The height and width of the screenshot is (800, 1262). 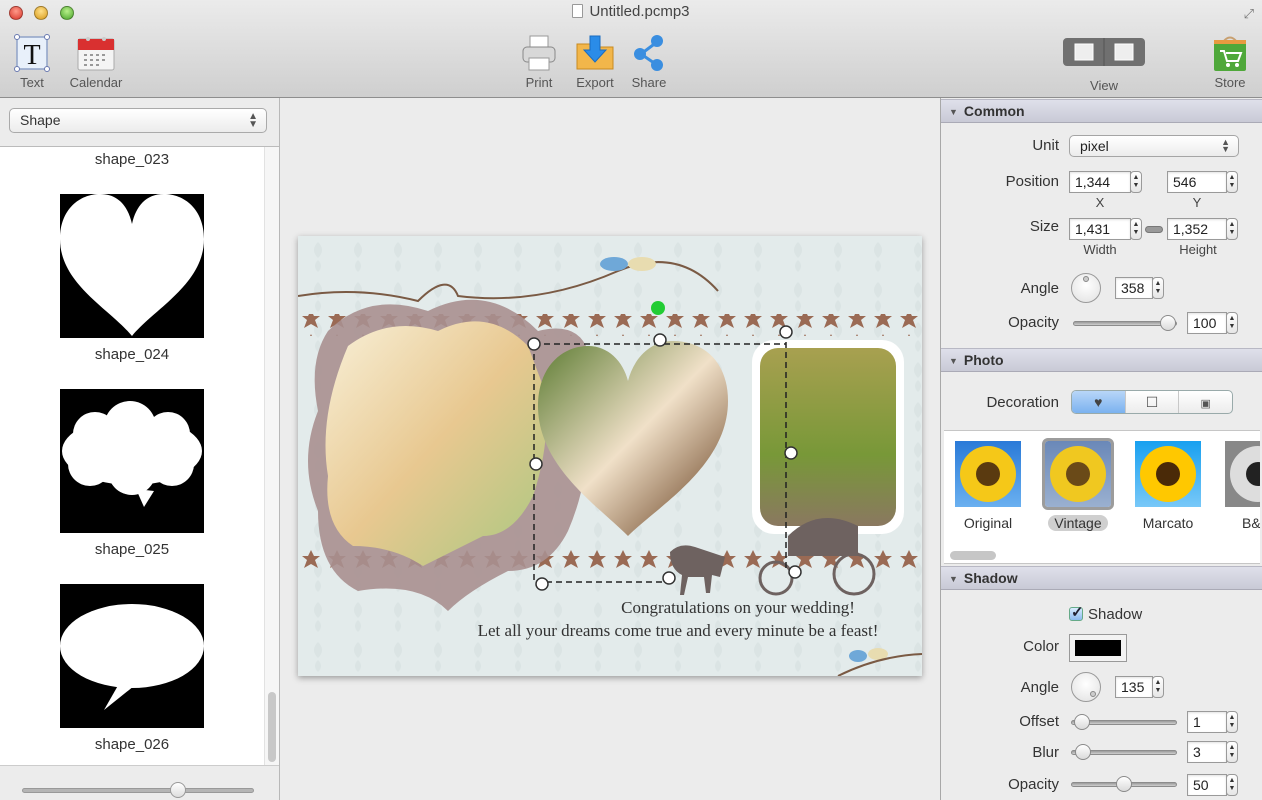 What do you see at coordinates (40, 120) in the screenshot?
I see `category-select-value: Shape` at bounding box center [40, 120].